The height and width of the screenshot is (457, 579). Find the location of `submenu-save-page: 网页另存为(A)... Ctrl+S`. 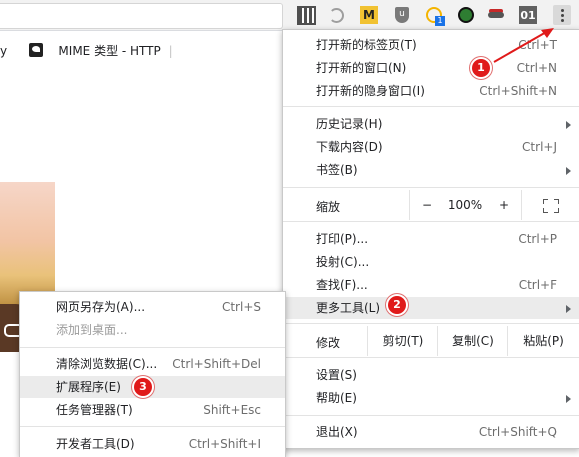

submenu-save-page: 网页另存为(A)... Ctrl+S is located at coordinates (152, 307).